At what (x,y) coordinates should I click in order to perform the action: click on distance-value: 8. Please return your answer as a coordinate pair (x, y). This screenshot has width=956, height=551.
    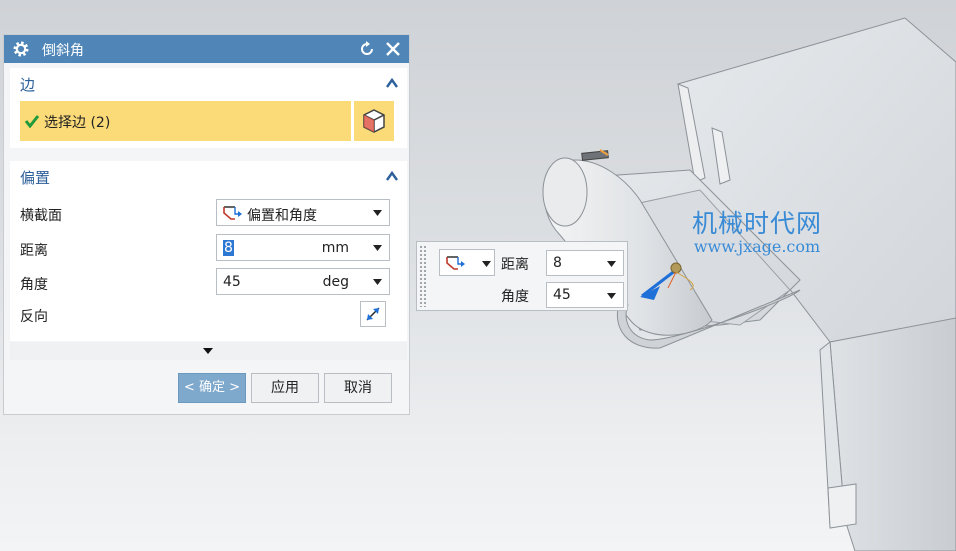
    Looking at the image, I should click on (228, 248).